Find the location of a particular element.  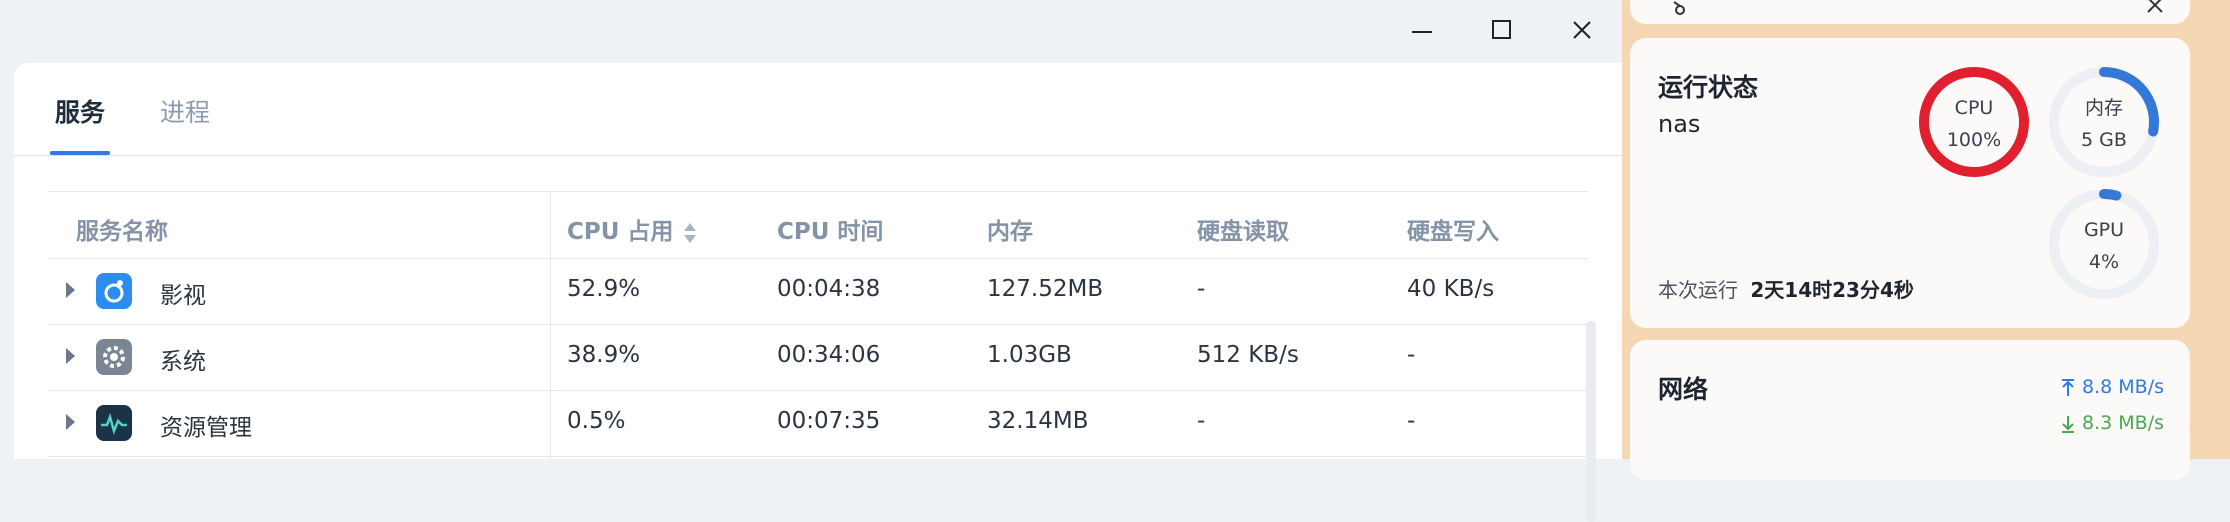

header-memory: 内存 is located at coordinates (1010, 229).